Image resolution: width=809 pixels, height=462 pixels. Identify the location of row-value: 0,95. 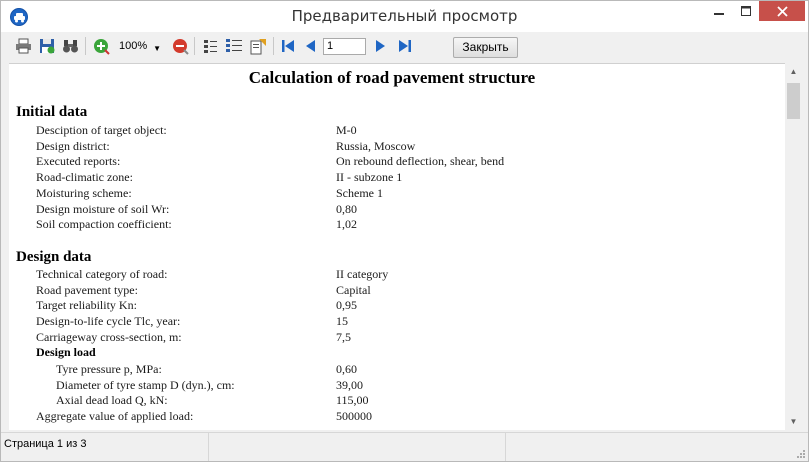
(346, 305).